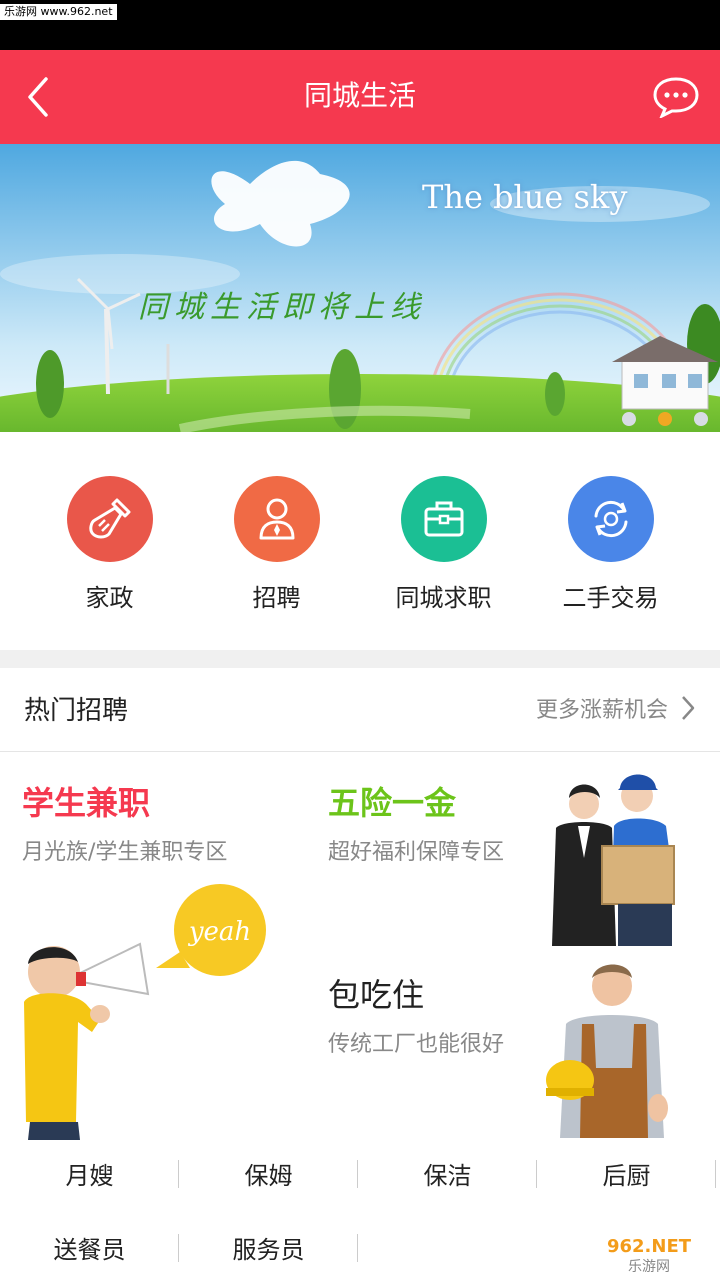 Image resolution: width=720 pixels, height=1280 pixels. I want to click on watermark-brand-cn: 乐游网, so click(649, 1267).